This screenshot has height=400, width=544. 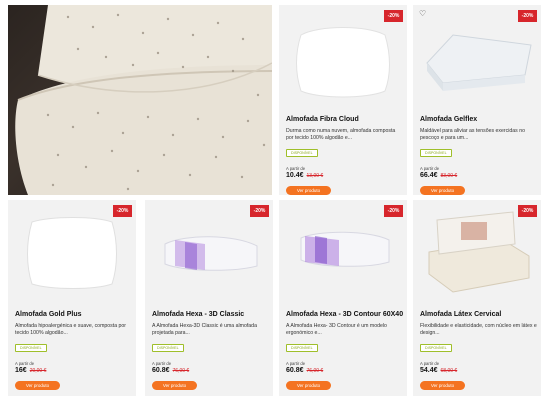 What do you see at coordinates (295, 176) in the screenshot?
I see `price: 10.4€` at bounding box center [295, 176].